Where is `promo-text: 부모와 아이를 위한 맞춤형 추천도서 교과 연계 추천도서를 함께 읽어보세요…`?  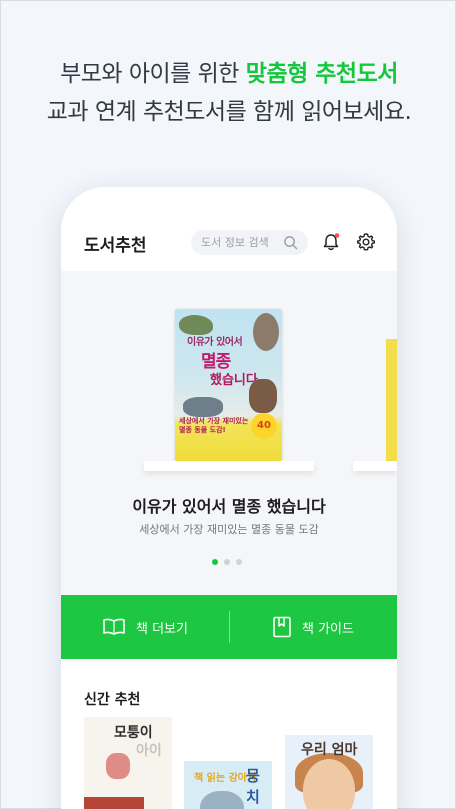
promo-text: 부모와 아이를 위한 맞춤형 추천도서 교과 연계 추천도서를 함께 읽어보세요… is located at coordinates (228, 93).